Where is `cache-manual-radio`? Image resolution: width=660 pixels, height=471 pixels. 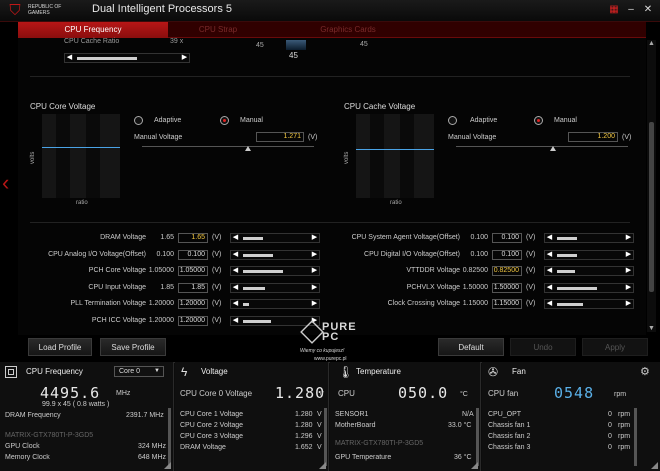 cache-manual-radio is located at coordinates (538, 120).